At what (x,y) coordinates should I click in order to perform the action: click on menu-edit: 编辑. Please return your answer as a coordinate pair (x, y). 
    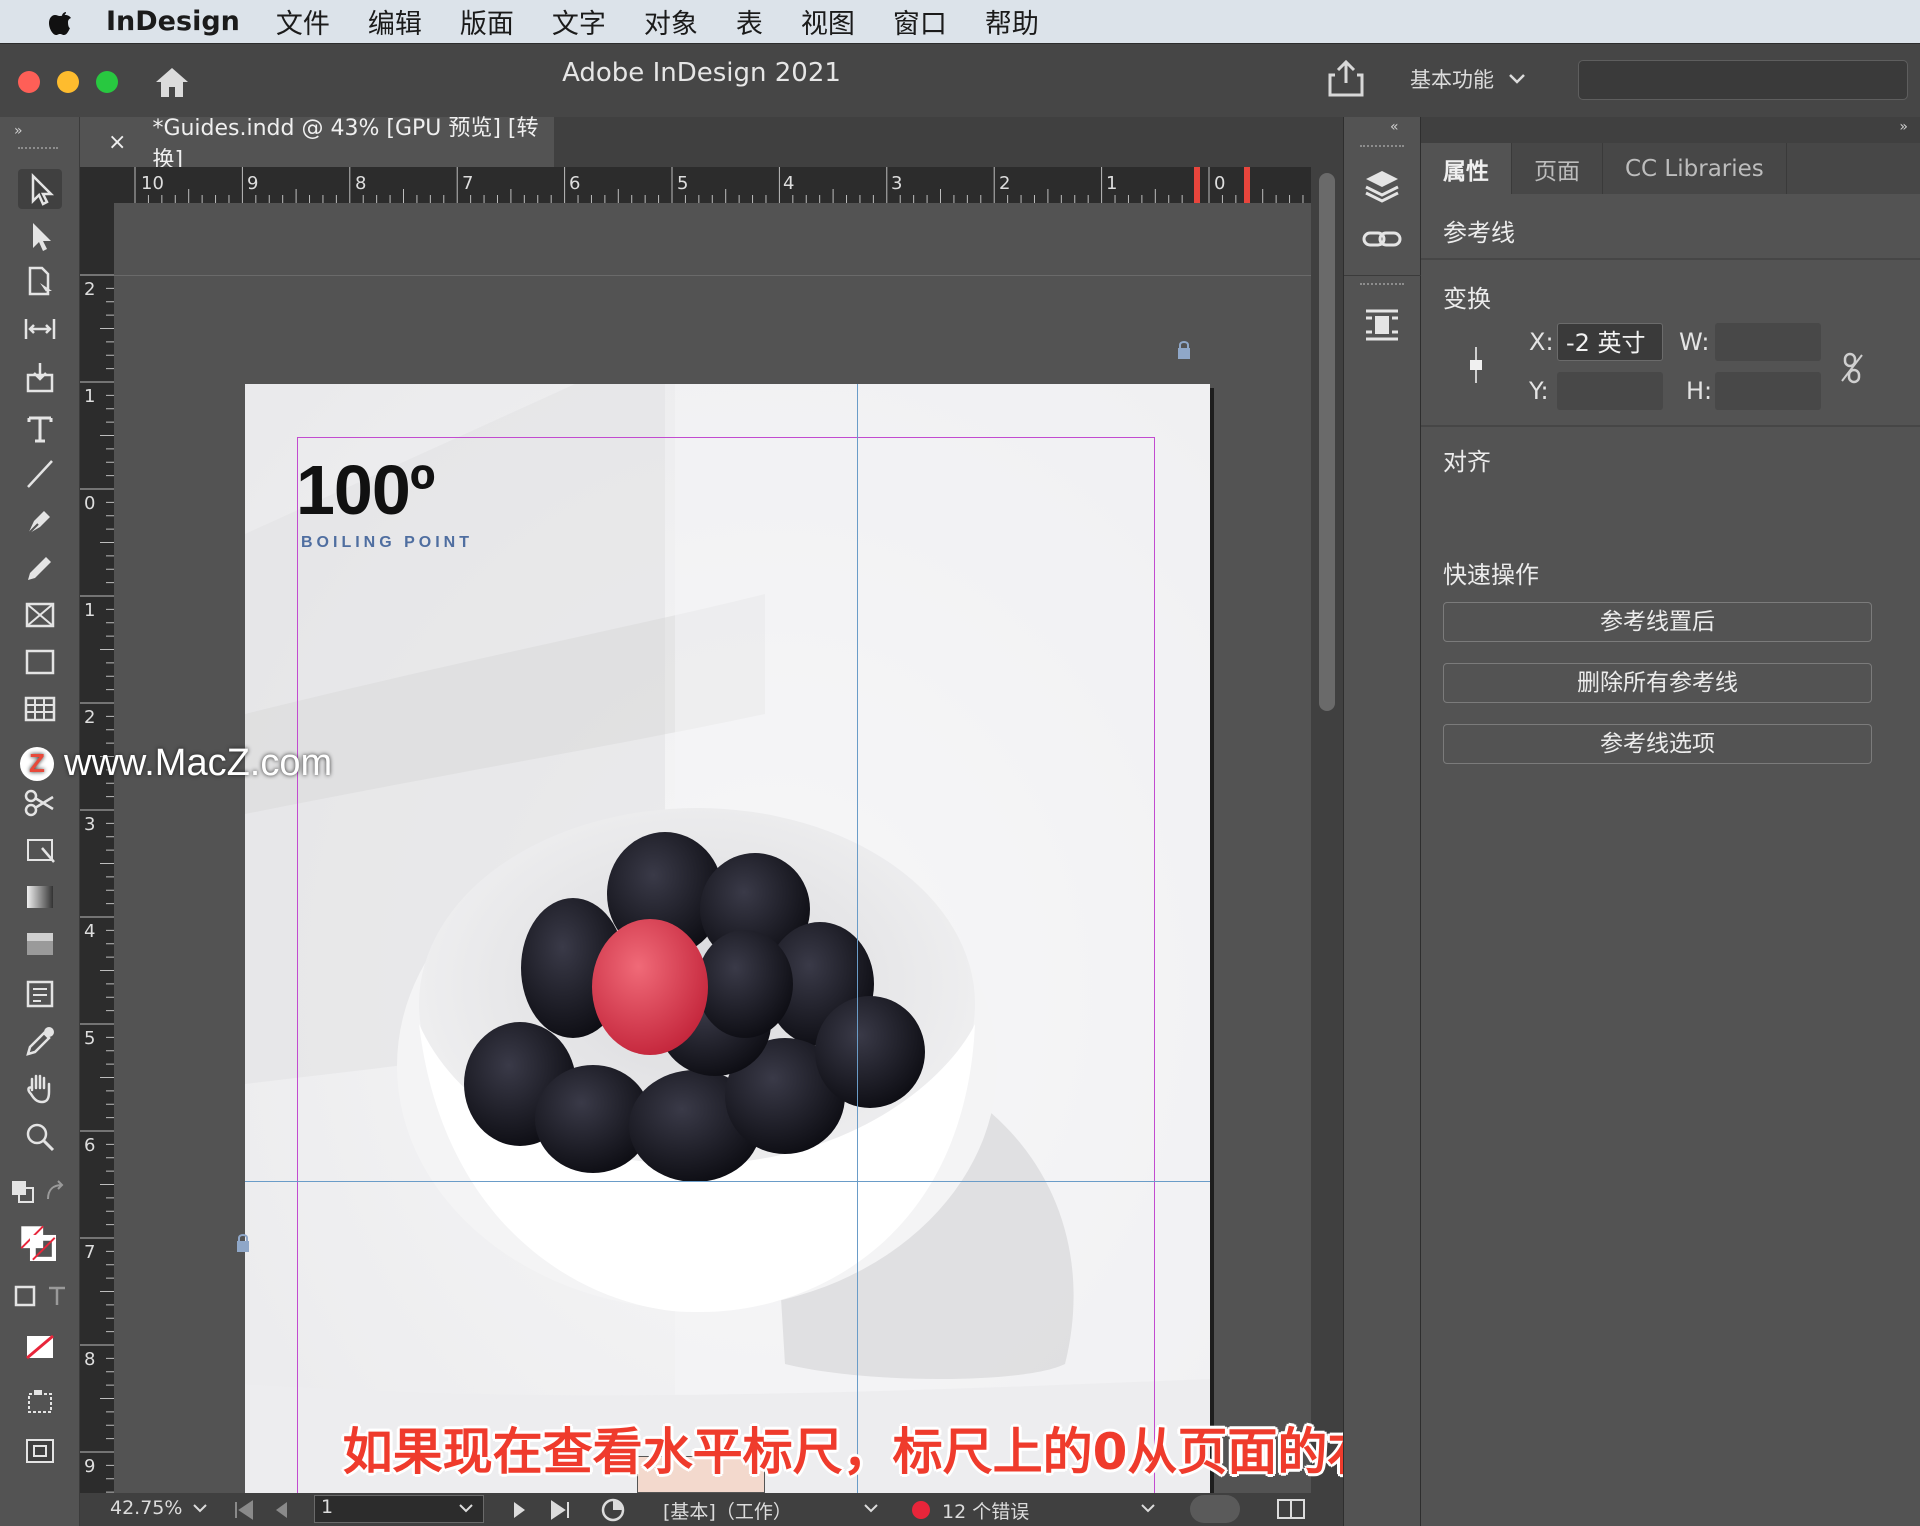
    Looking at the image, I should click on (395, 21).